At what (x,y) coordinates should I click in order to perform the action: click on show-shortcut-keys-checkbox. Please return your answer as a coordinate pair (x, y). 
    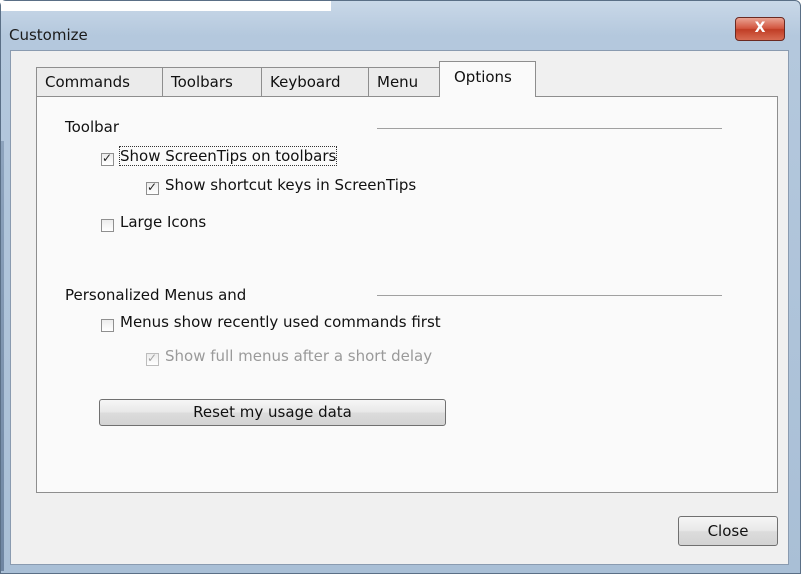
    Looking at the image, I should click on (152, 187).